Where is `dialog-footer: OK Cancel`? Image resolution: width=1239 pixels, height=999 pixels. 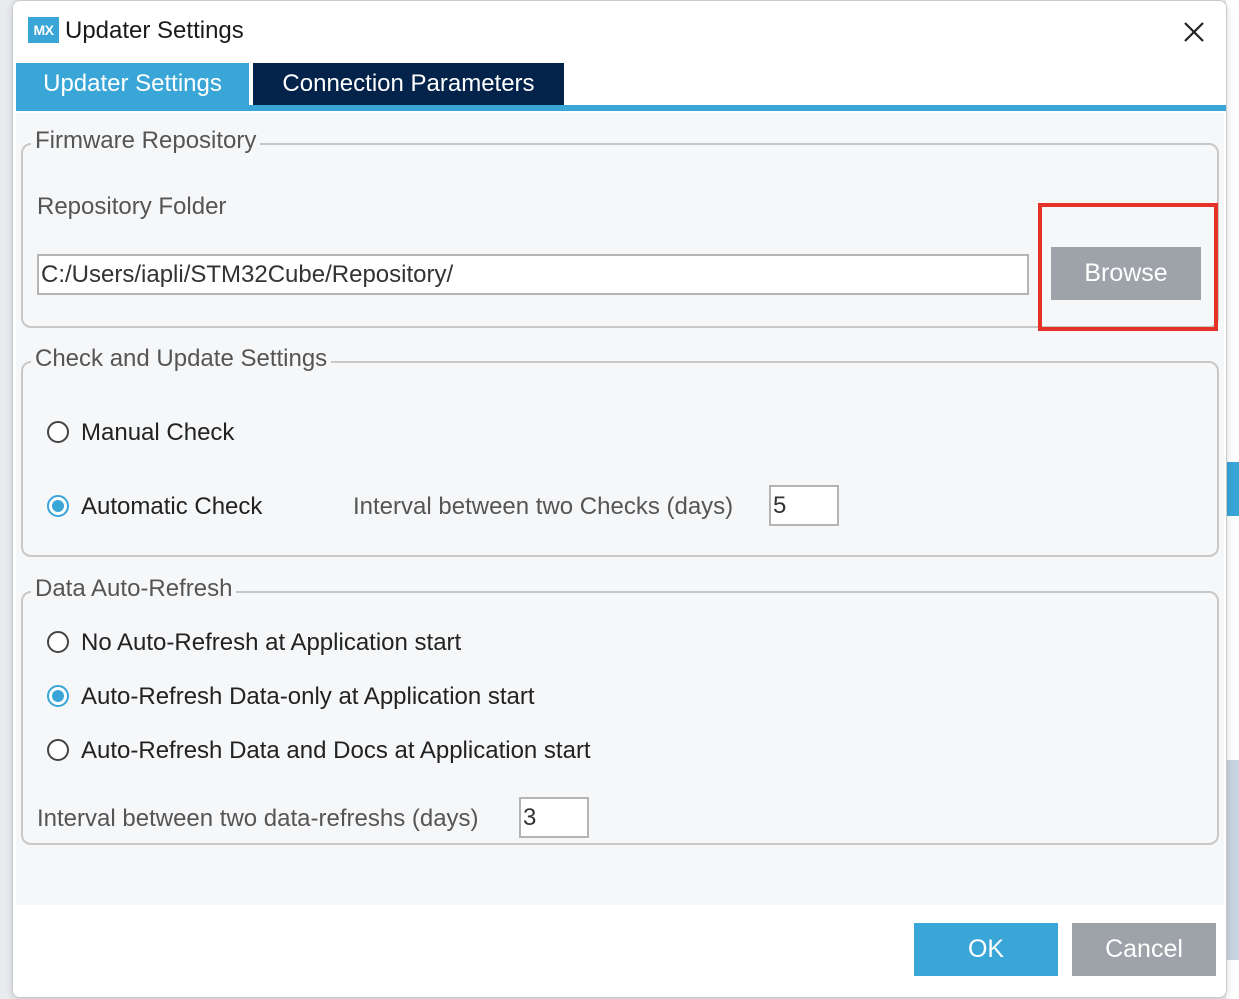 dialog-footer: OK Cancel is located at coordinates (619, 951).